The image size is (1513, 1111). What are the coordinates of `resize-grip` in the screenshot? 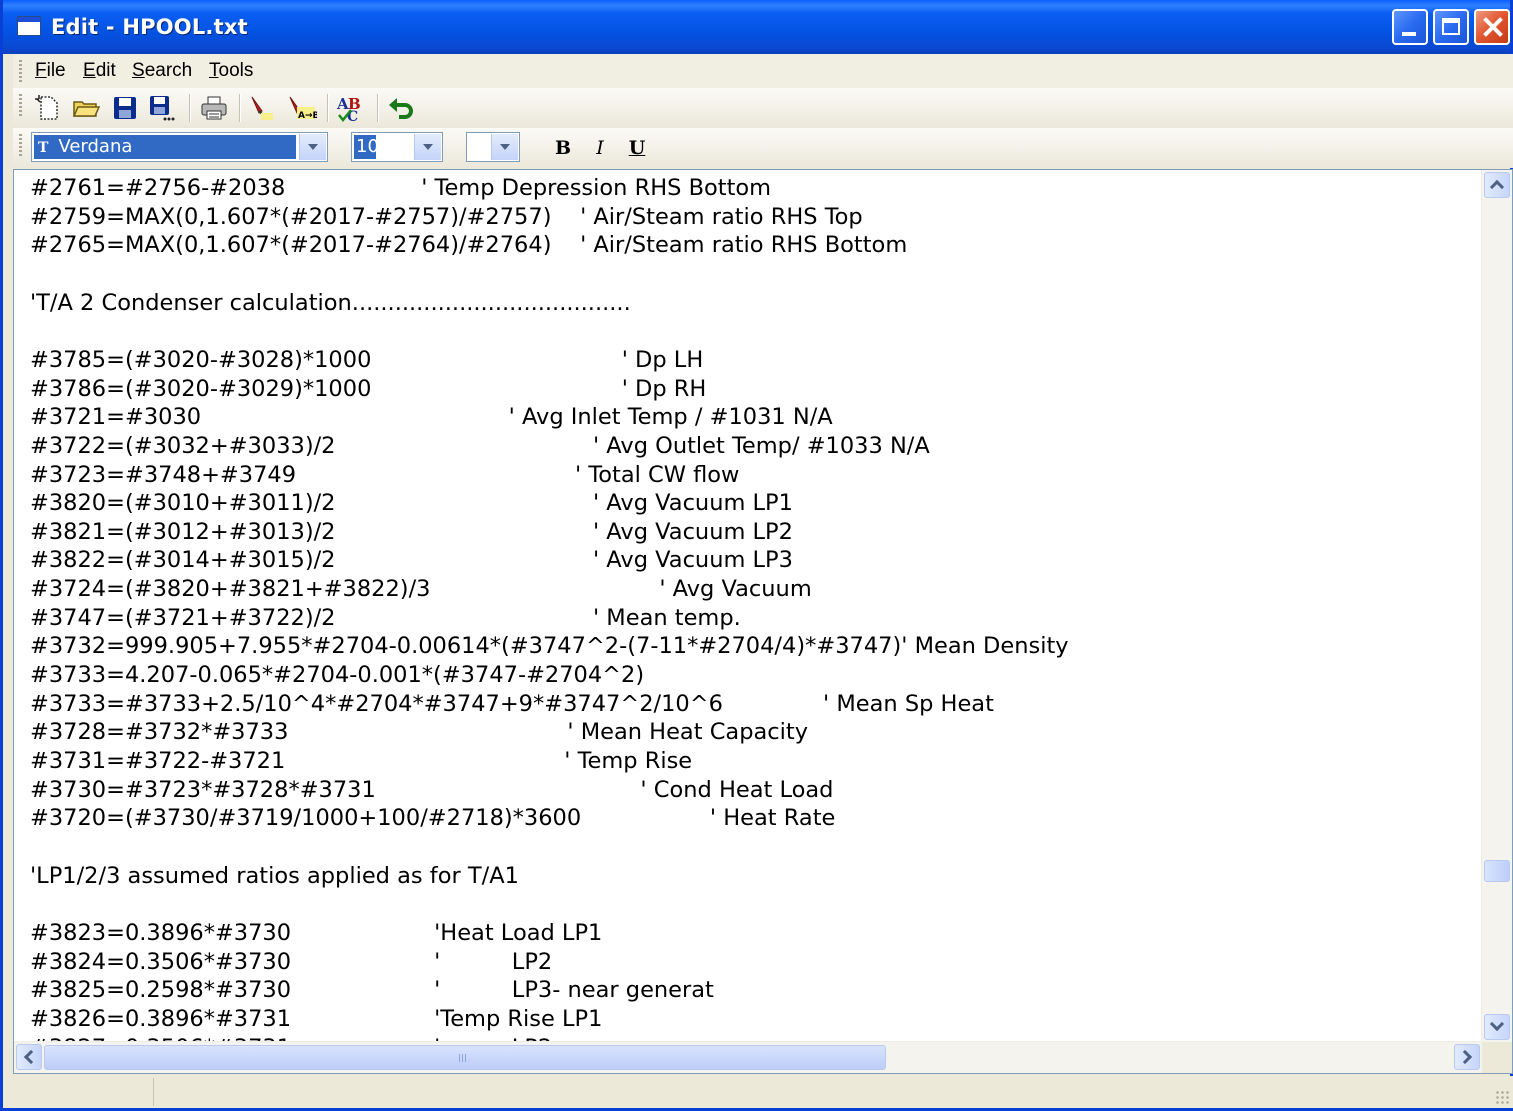 It's located at (1502, 1097).